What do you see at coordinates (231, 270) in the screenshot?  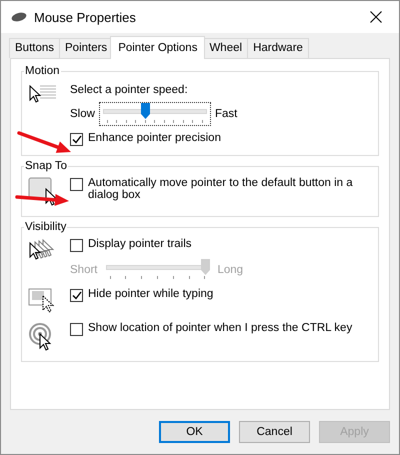 I see `slider-max-label: Long` at bounding box center [231, 270].